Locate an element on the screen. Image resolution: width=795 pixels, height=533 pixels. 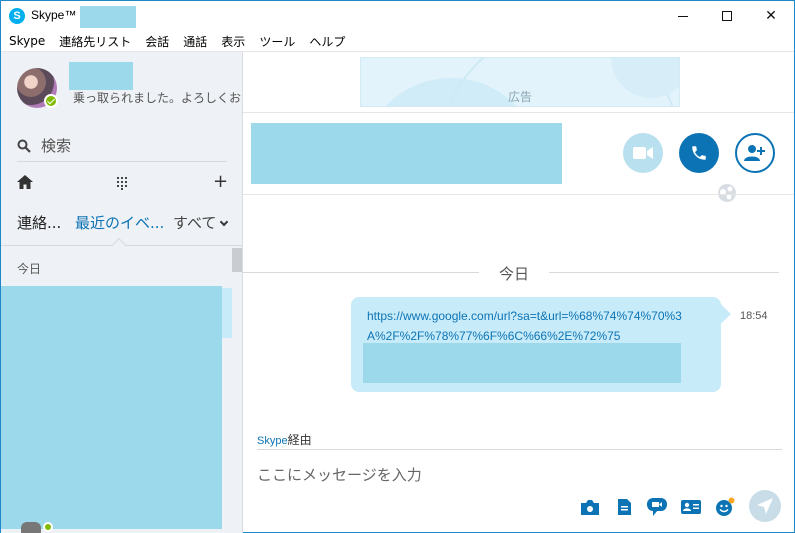
sidebar-toolbar: + is located at coordinates (122, 183).